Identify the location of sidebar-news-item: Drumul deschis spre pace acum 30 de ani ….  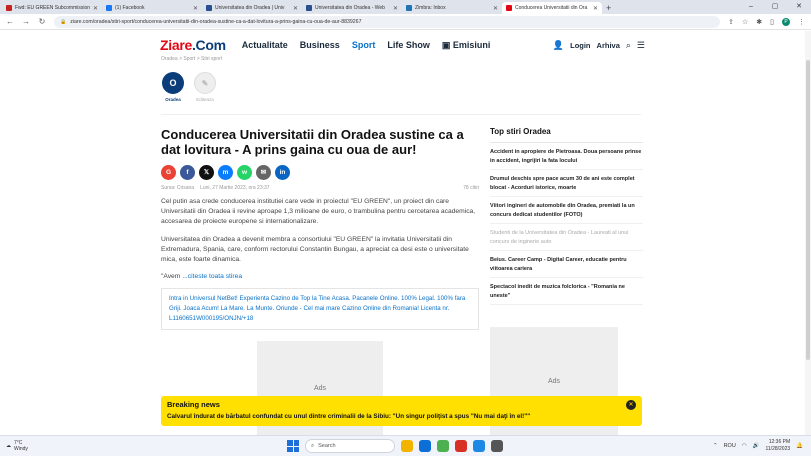
(566, 184).